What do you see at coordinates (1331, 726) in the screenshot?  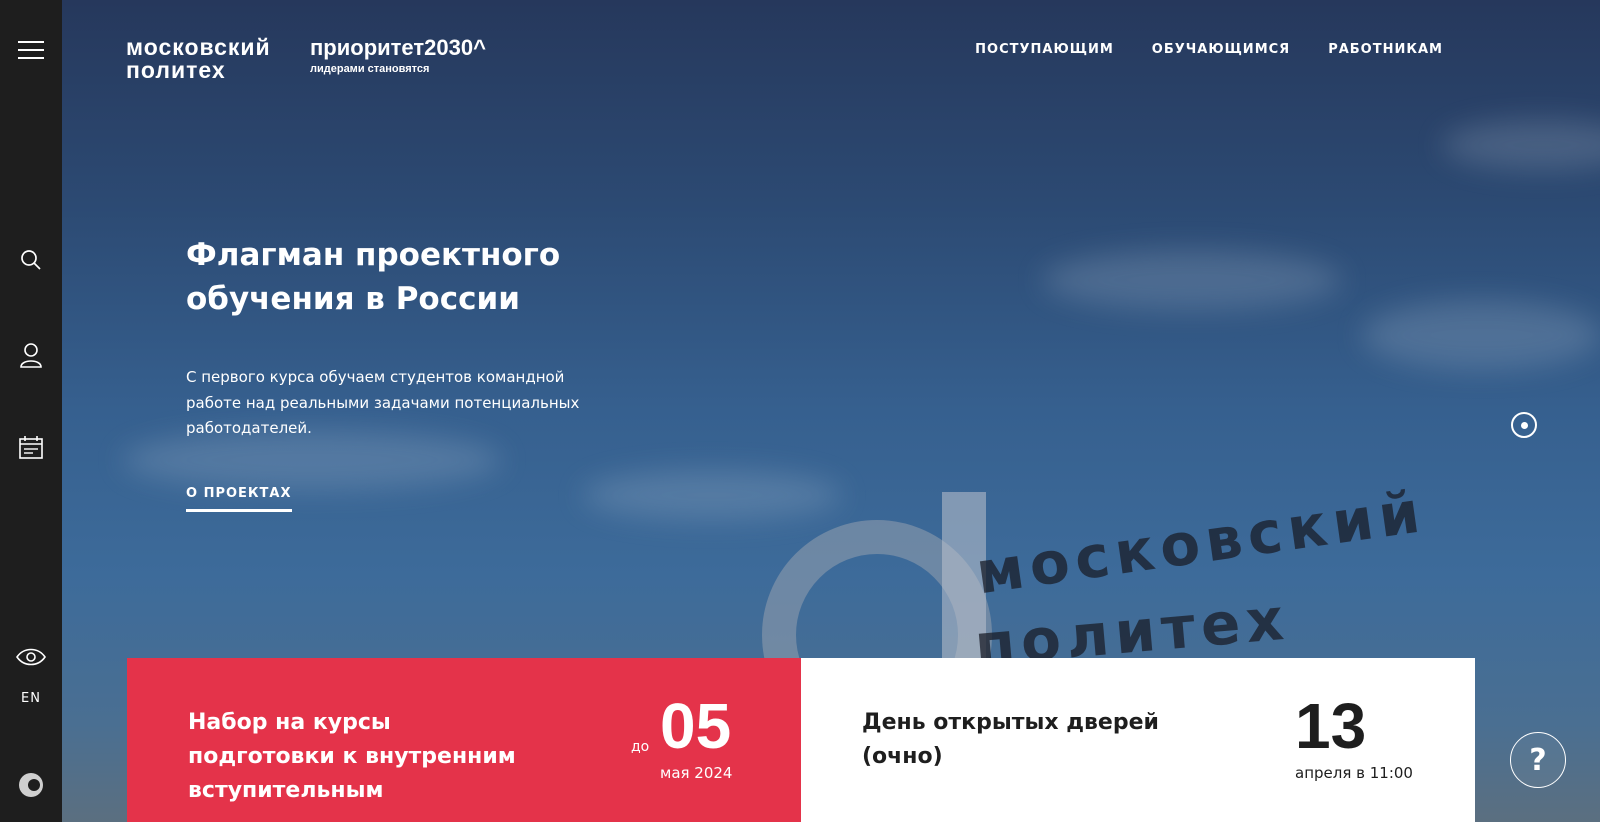 I see `card-day: 13` at bounding box center [1331, 726].